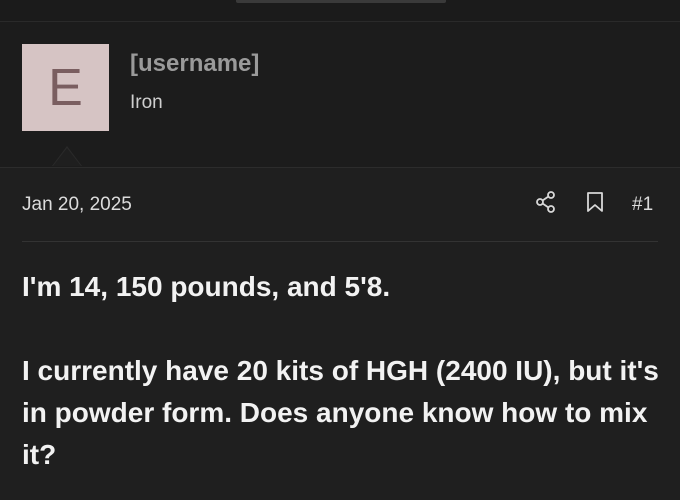  I want to click on share-button, so click(546, 204).